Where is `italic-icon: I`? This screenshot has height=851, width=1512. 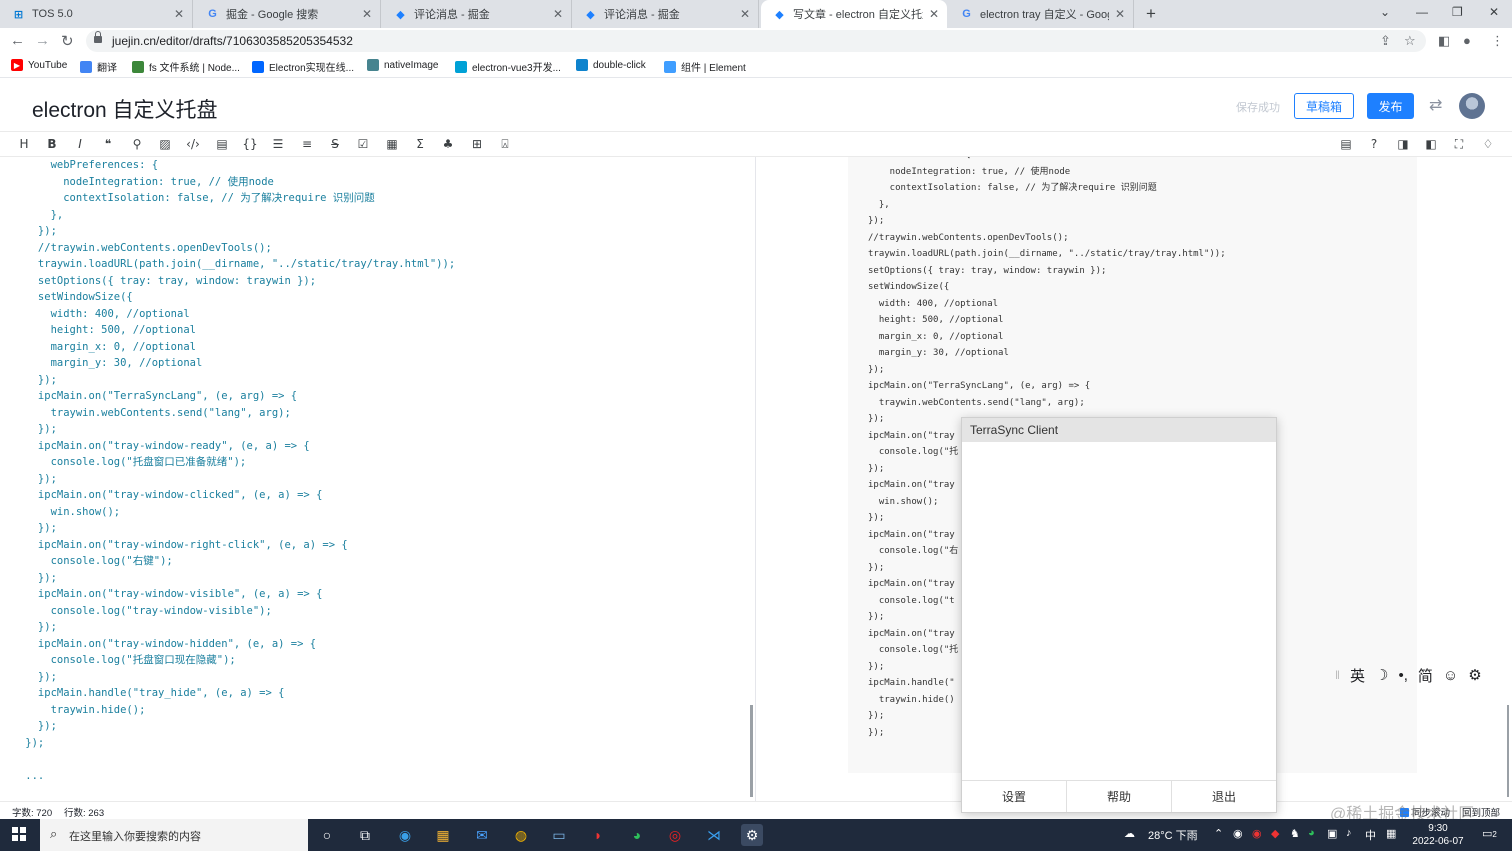
italic-icon: I is located at coordinates (80, 144).